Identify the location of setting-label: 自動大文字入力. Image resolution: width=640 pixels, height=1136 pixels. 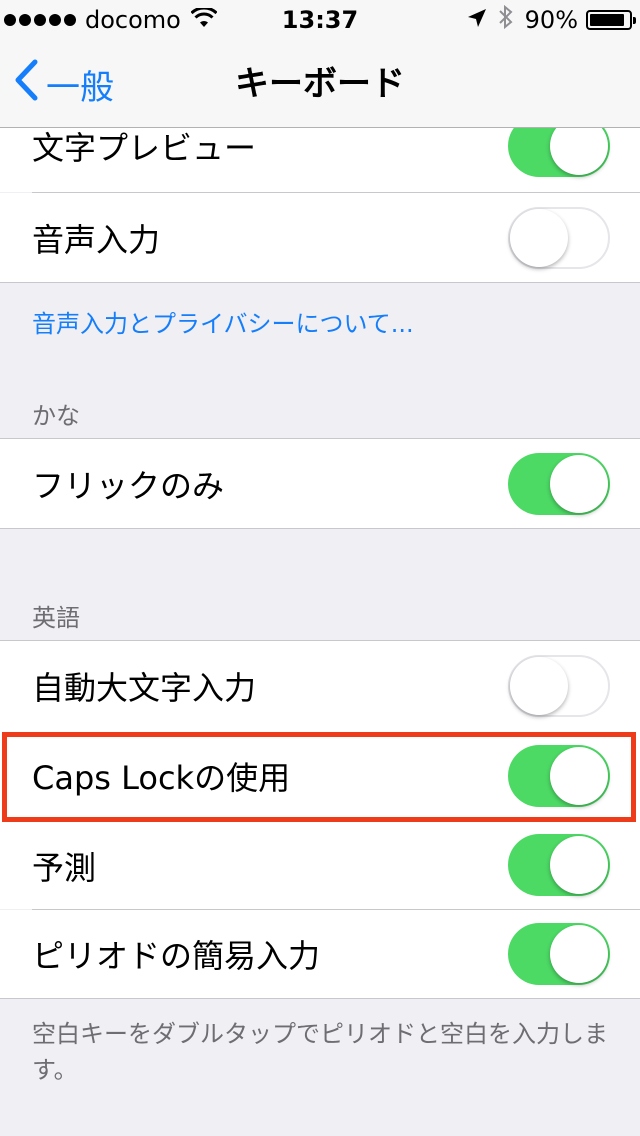
(144, 687).